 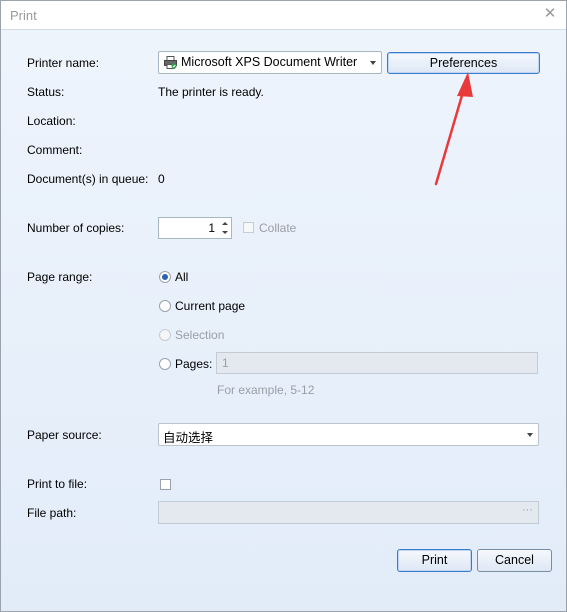 I want to click on radio-pages-label: Pages:, so click(x=194, y=364).